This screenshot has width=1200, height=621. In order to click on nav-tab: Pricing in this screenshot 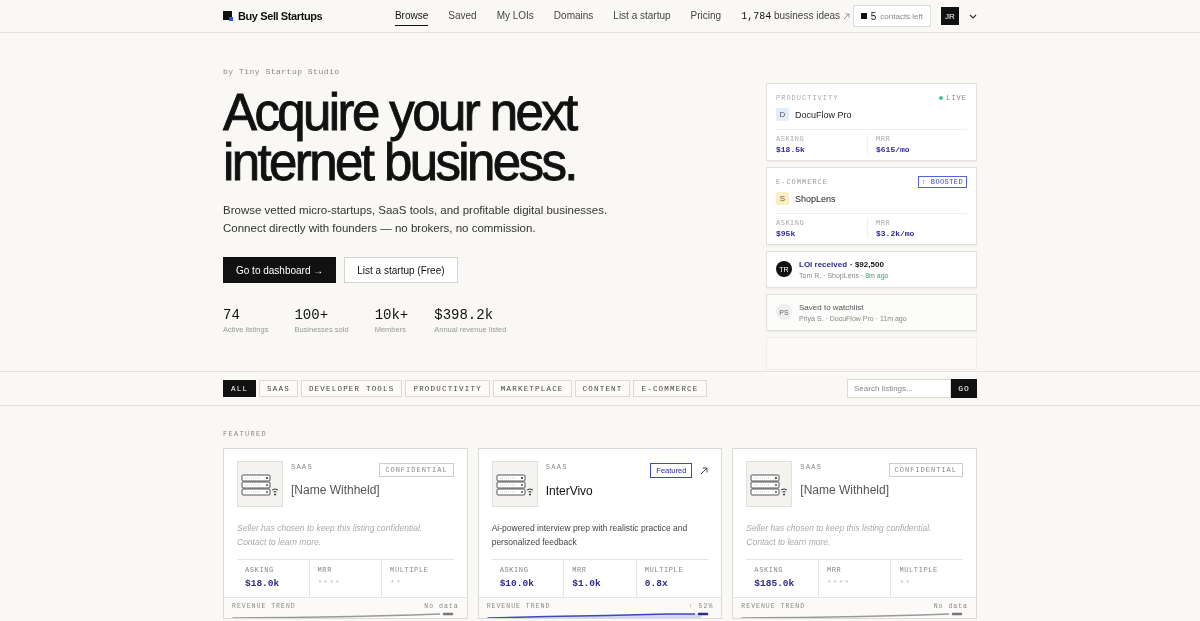, I will do `click(706, 16)`.